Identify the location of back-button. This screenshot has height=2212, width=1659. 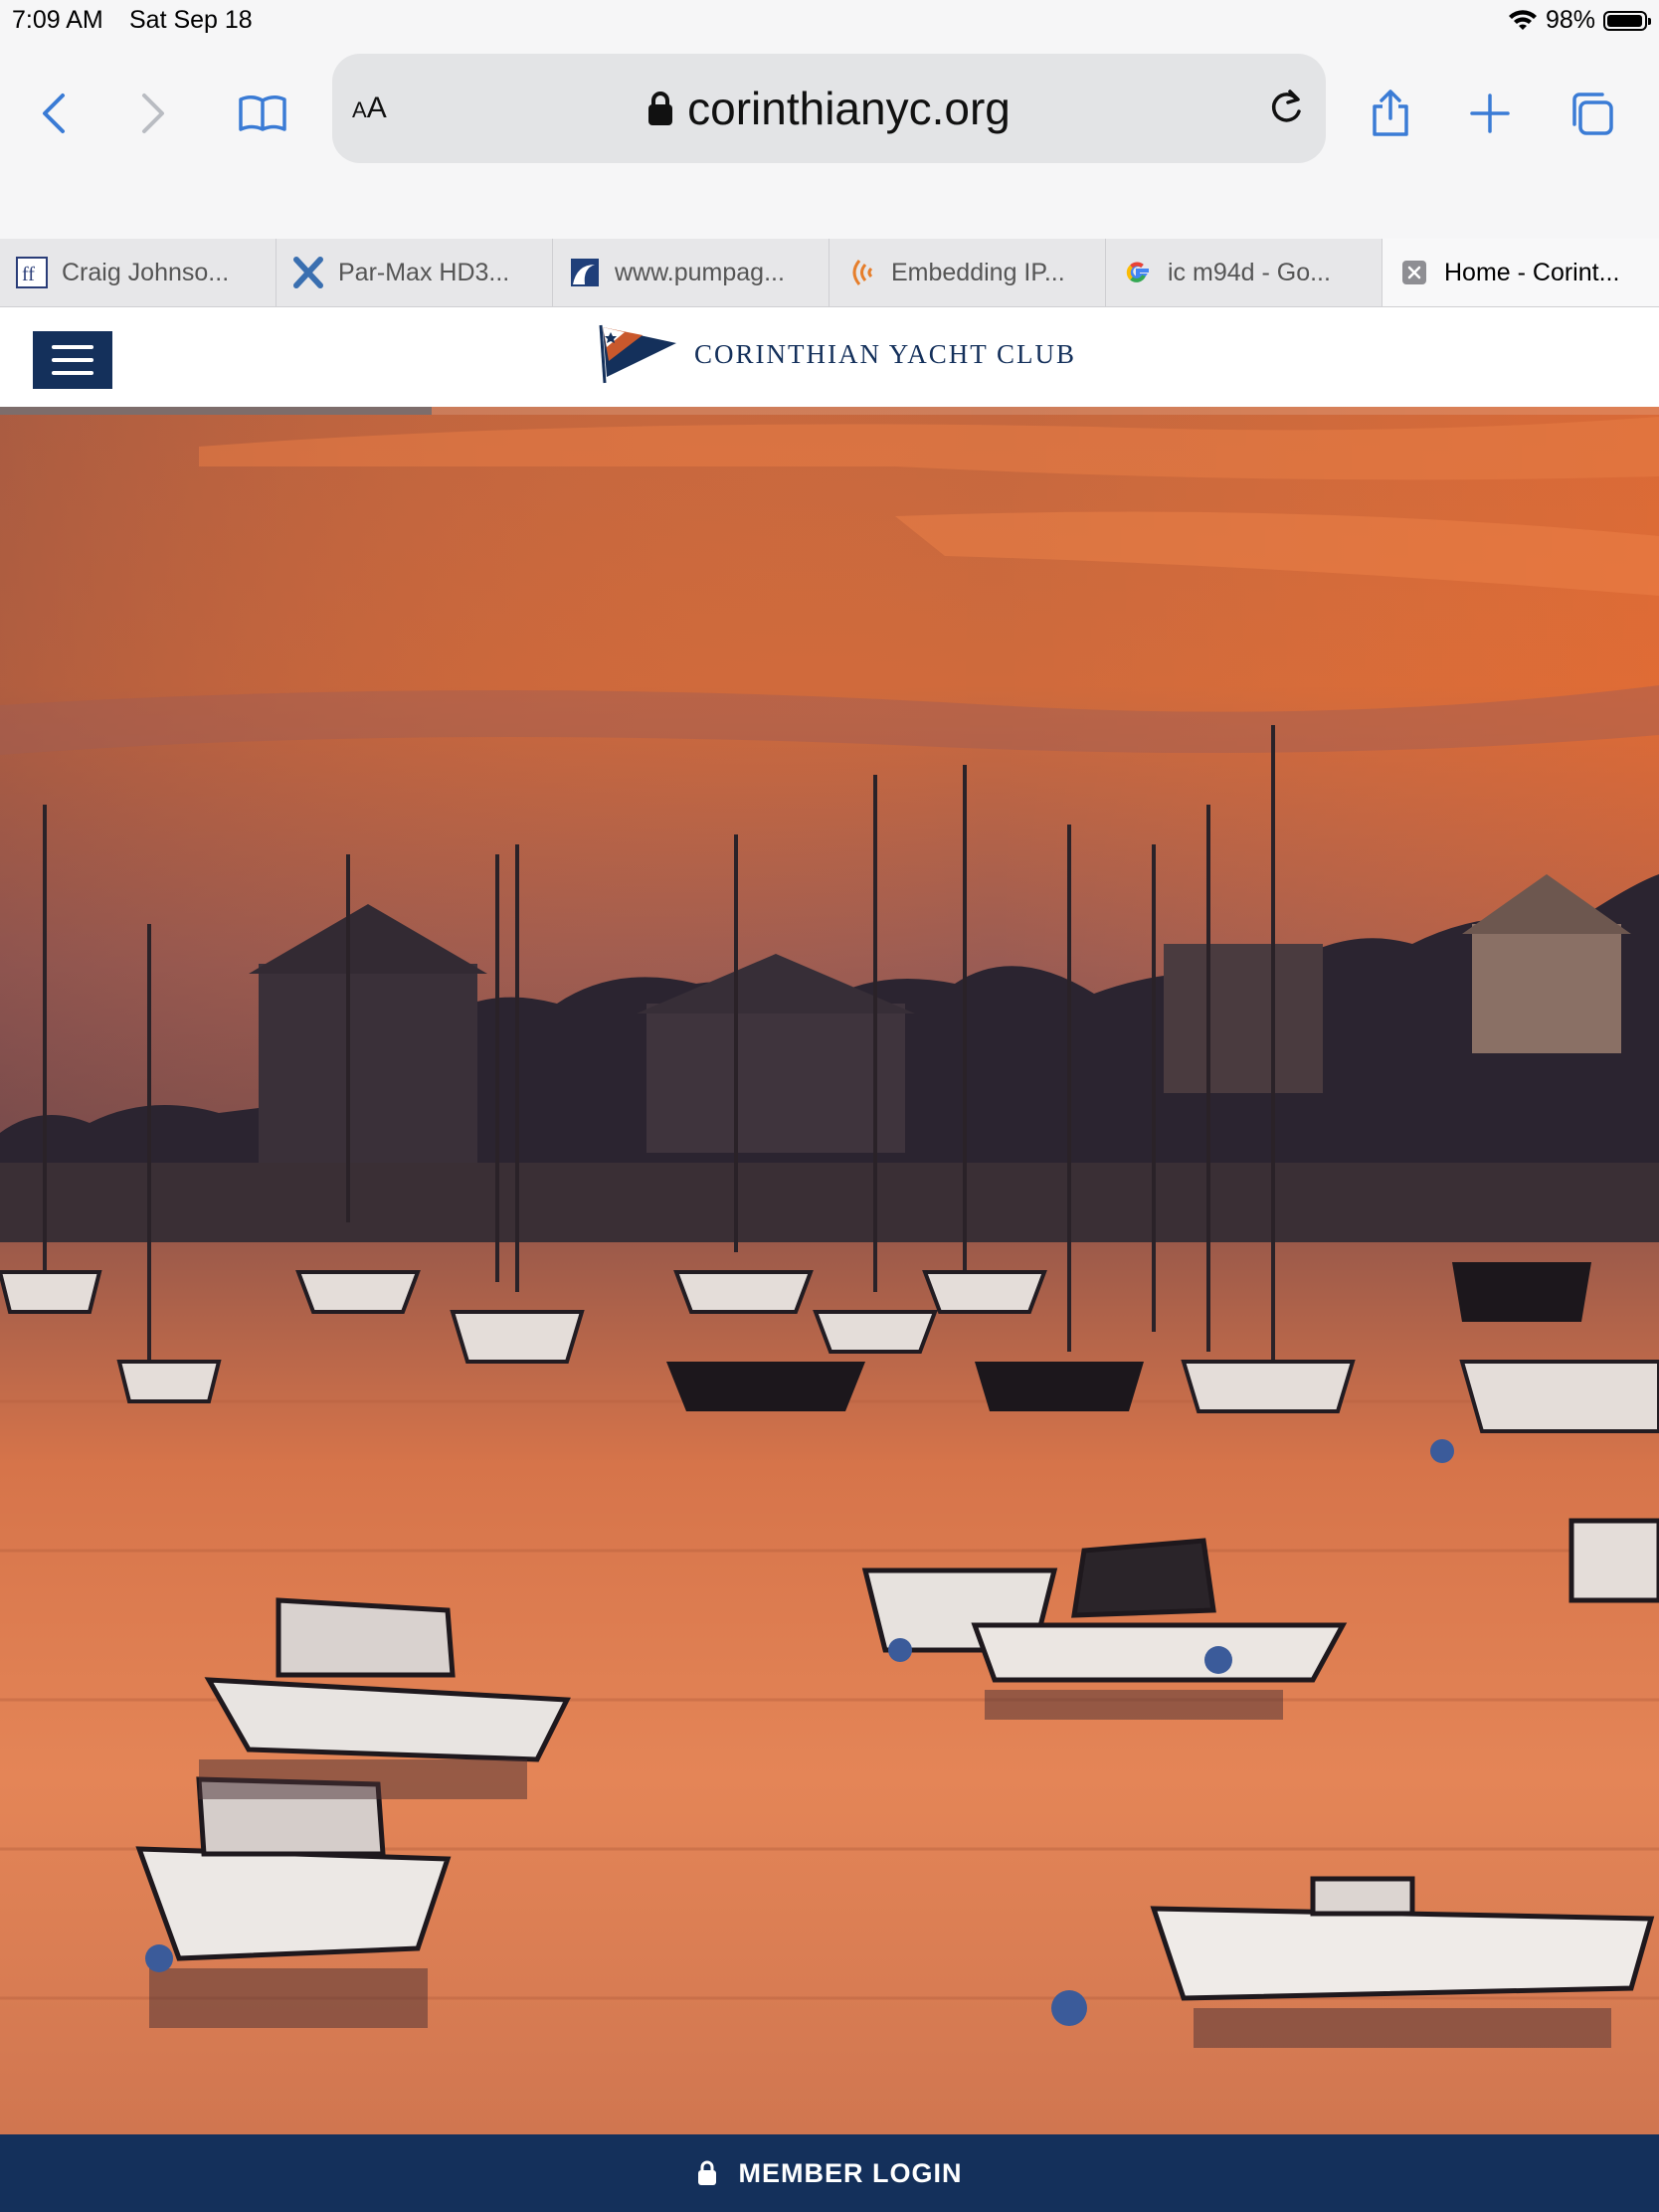
(54, 113).